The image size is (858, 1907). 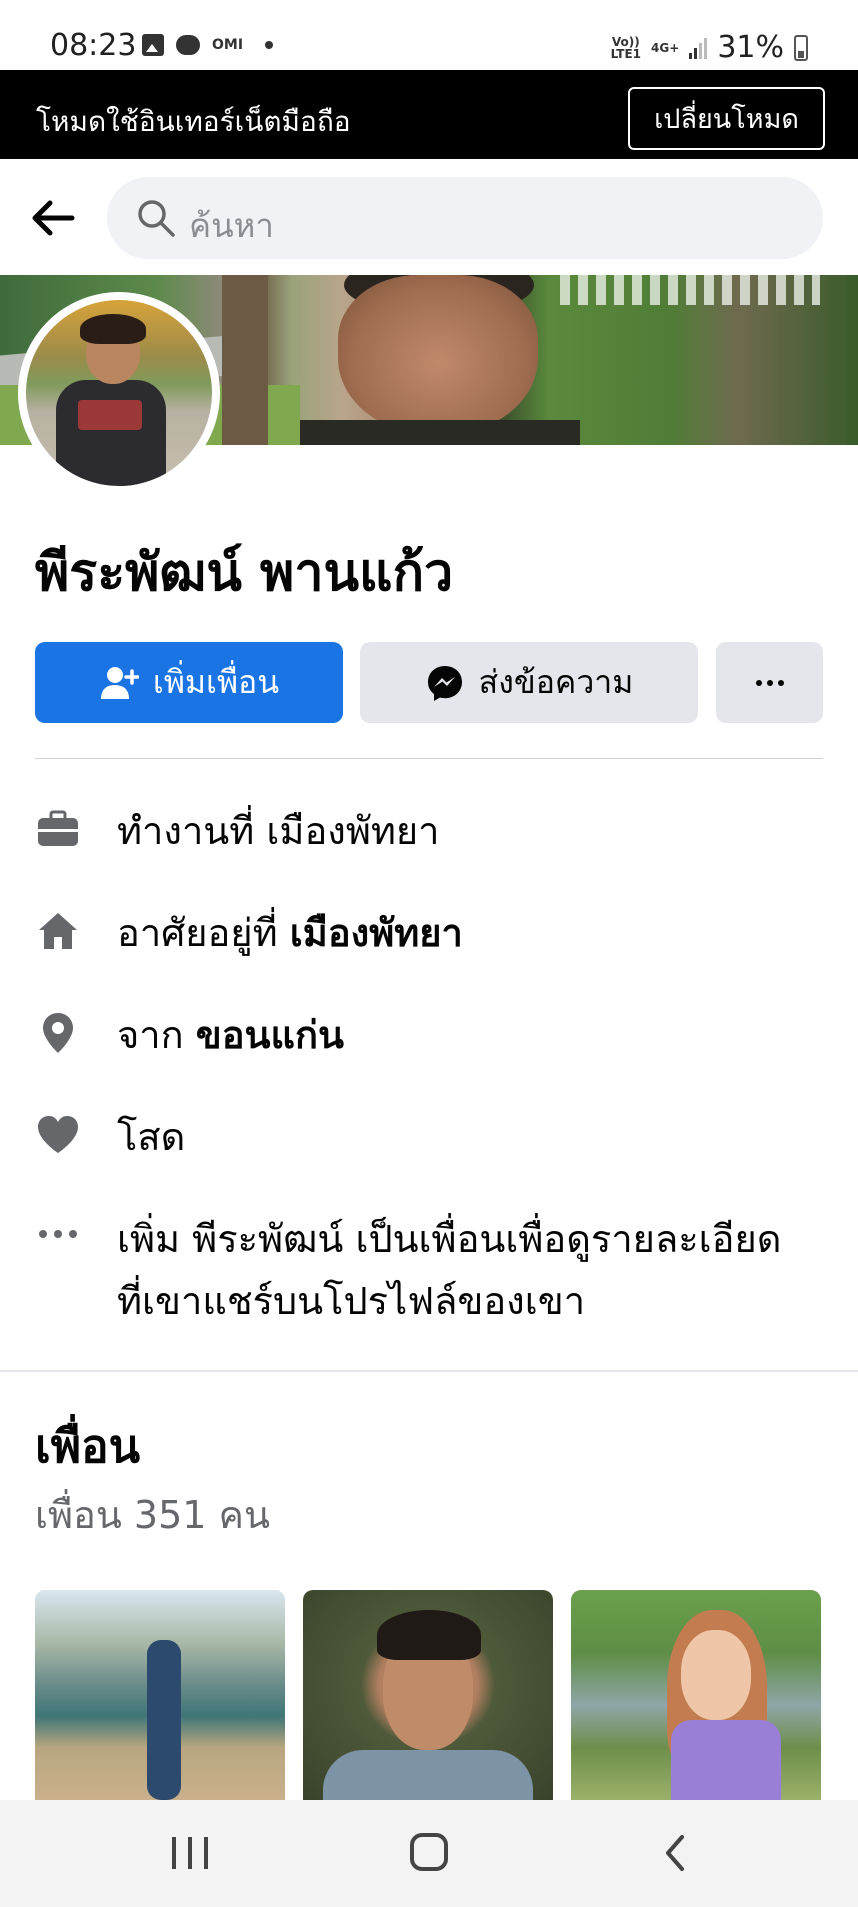 I want to click on chat-notification-icon, so click(x=188, y=45).